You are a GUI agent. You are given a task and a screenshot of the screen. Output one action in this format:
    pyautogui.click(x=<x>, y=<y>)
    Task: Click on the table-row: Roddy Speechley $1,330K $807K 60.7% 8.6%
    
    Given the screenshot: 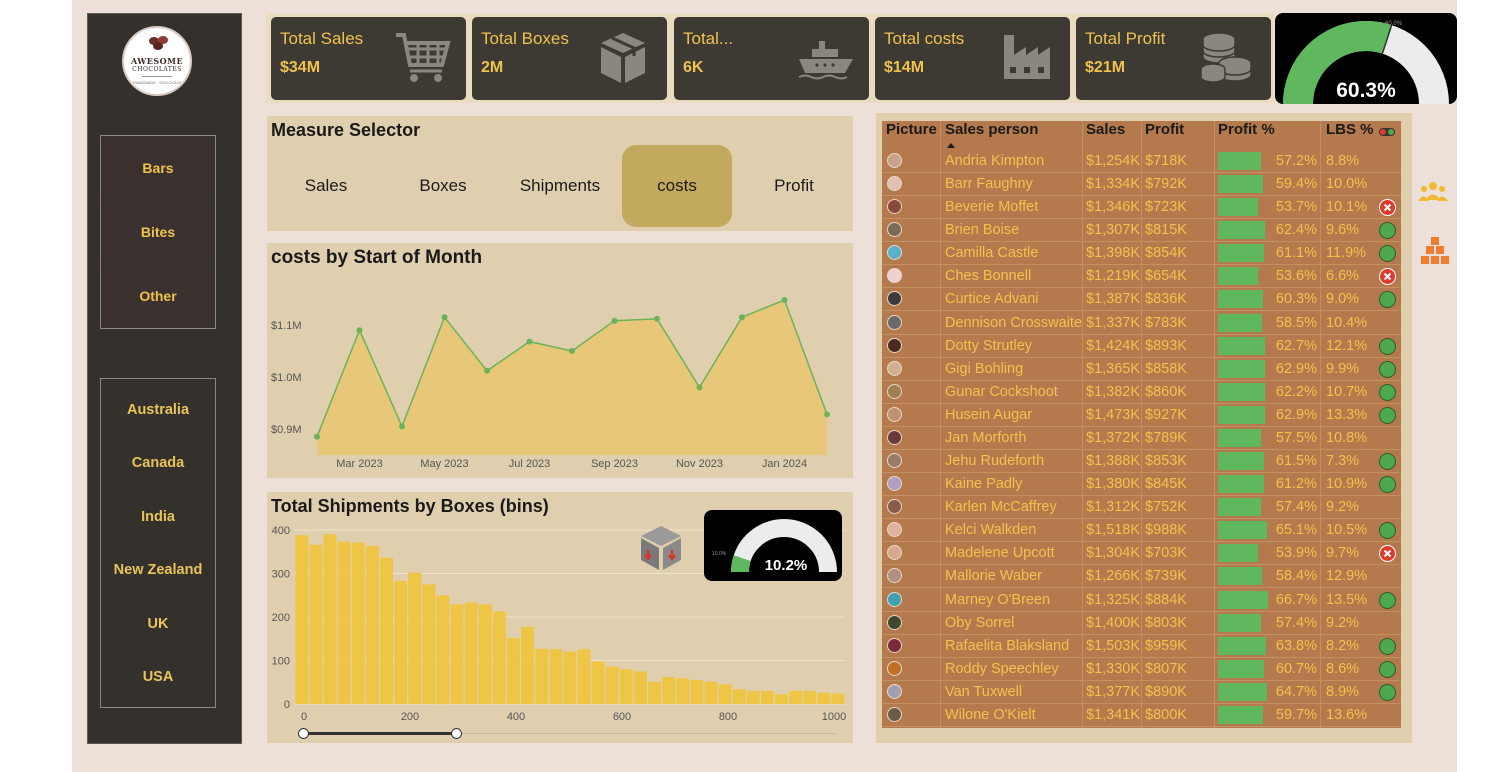 What is the action you would take?
    pyautogui.click(x=1141, y=669)
    